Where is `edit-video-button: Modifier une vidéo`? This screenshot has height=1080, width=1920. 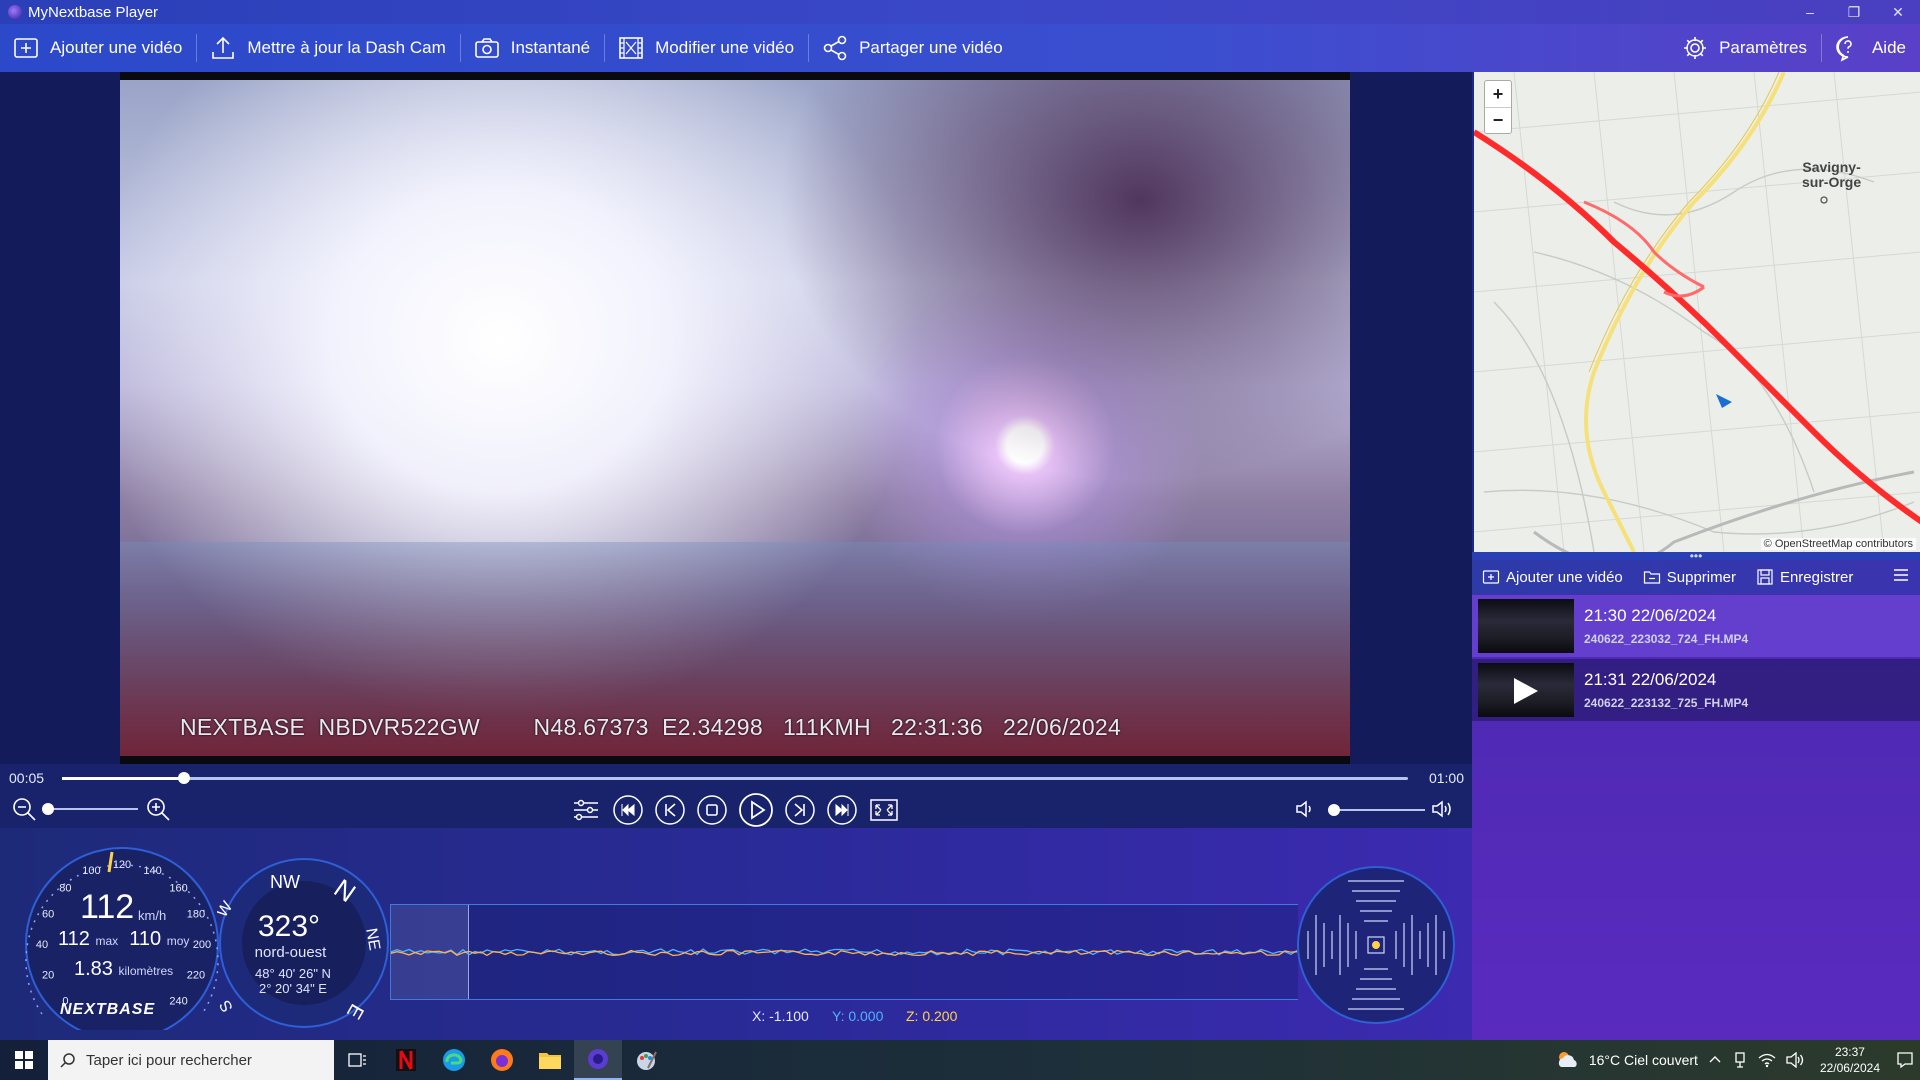
edit-video-button: Modifier une vidéo is located at coordinates (706, 48).